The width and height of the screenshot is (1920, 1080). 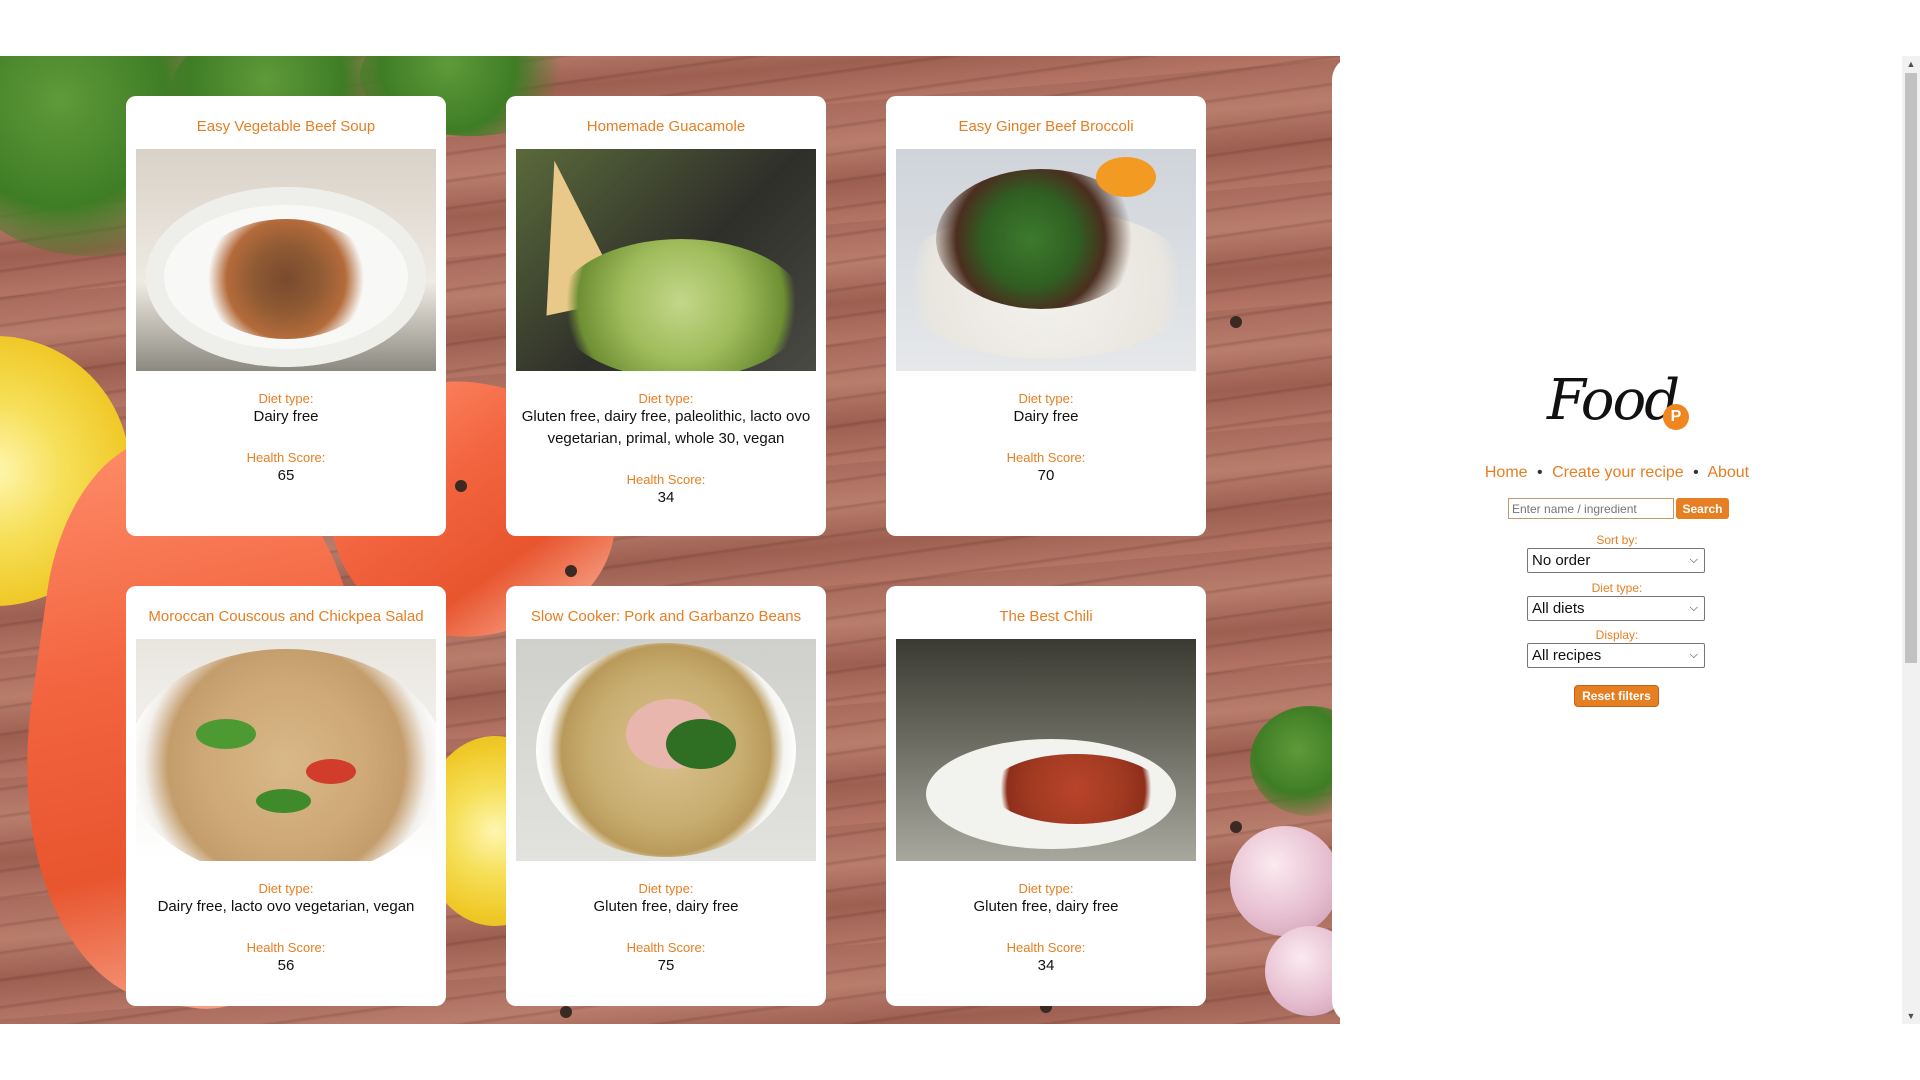 I want to click on reset-filters-button: Reset filters, so click(x=1616, y=696).